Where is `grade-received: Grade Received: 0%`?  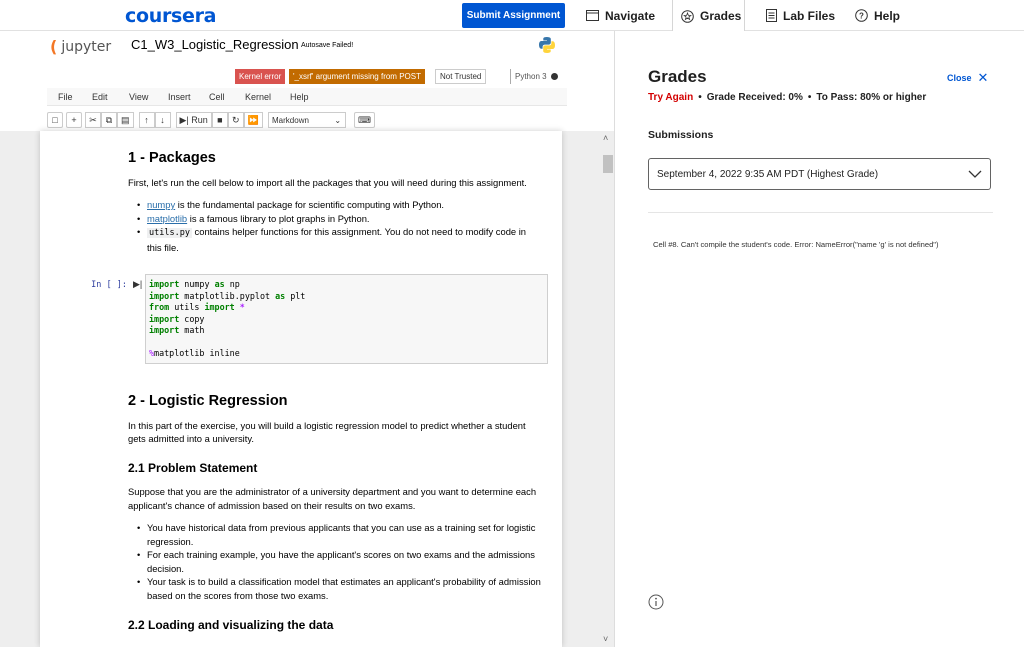 grade-received: Grade Received: 0% is located at coordinates (754, 97).